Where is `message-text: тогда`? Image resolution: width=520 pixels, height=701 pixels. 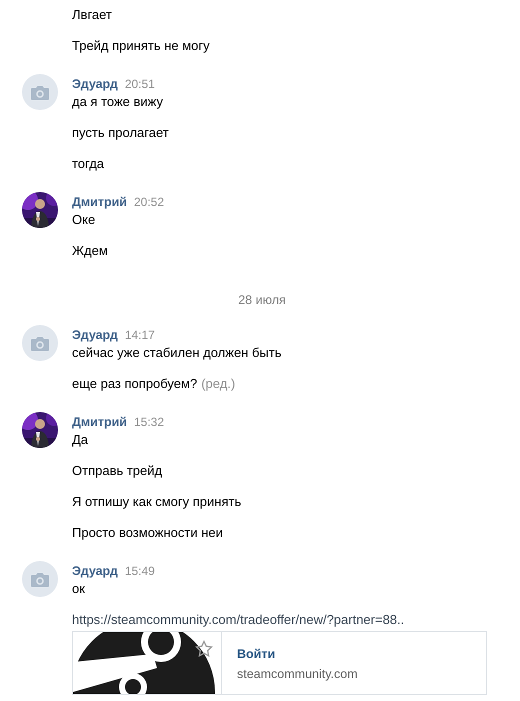
message-text: тогда is located at coordinates (88, 164).